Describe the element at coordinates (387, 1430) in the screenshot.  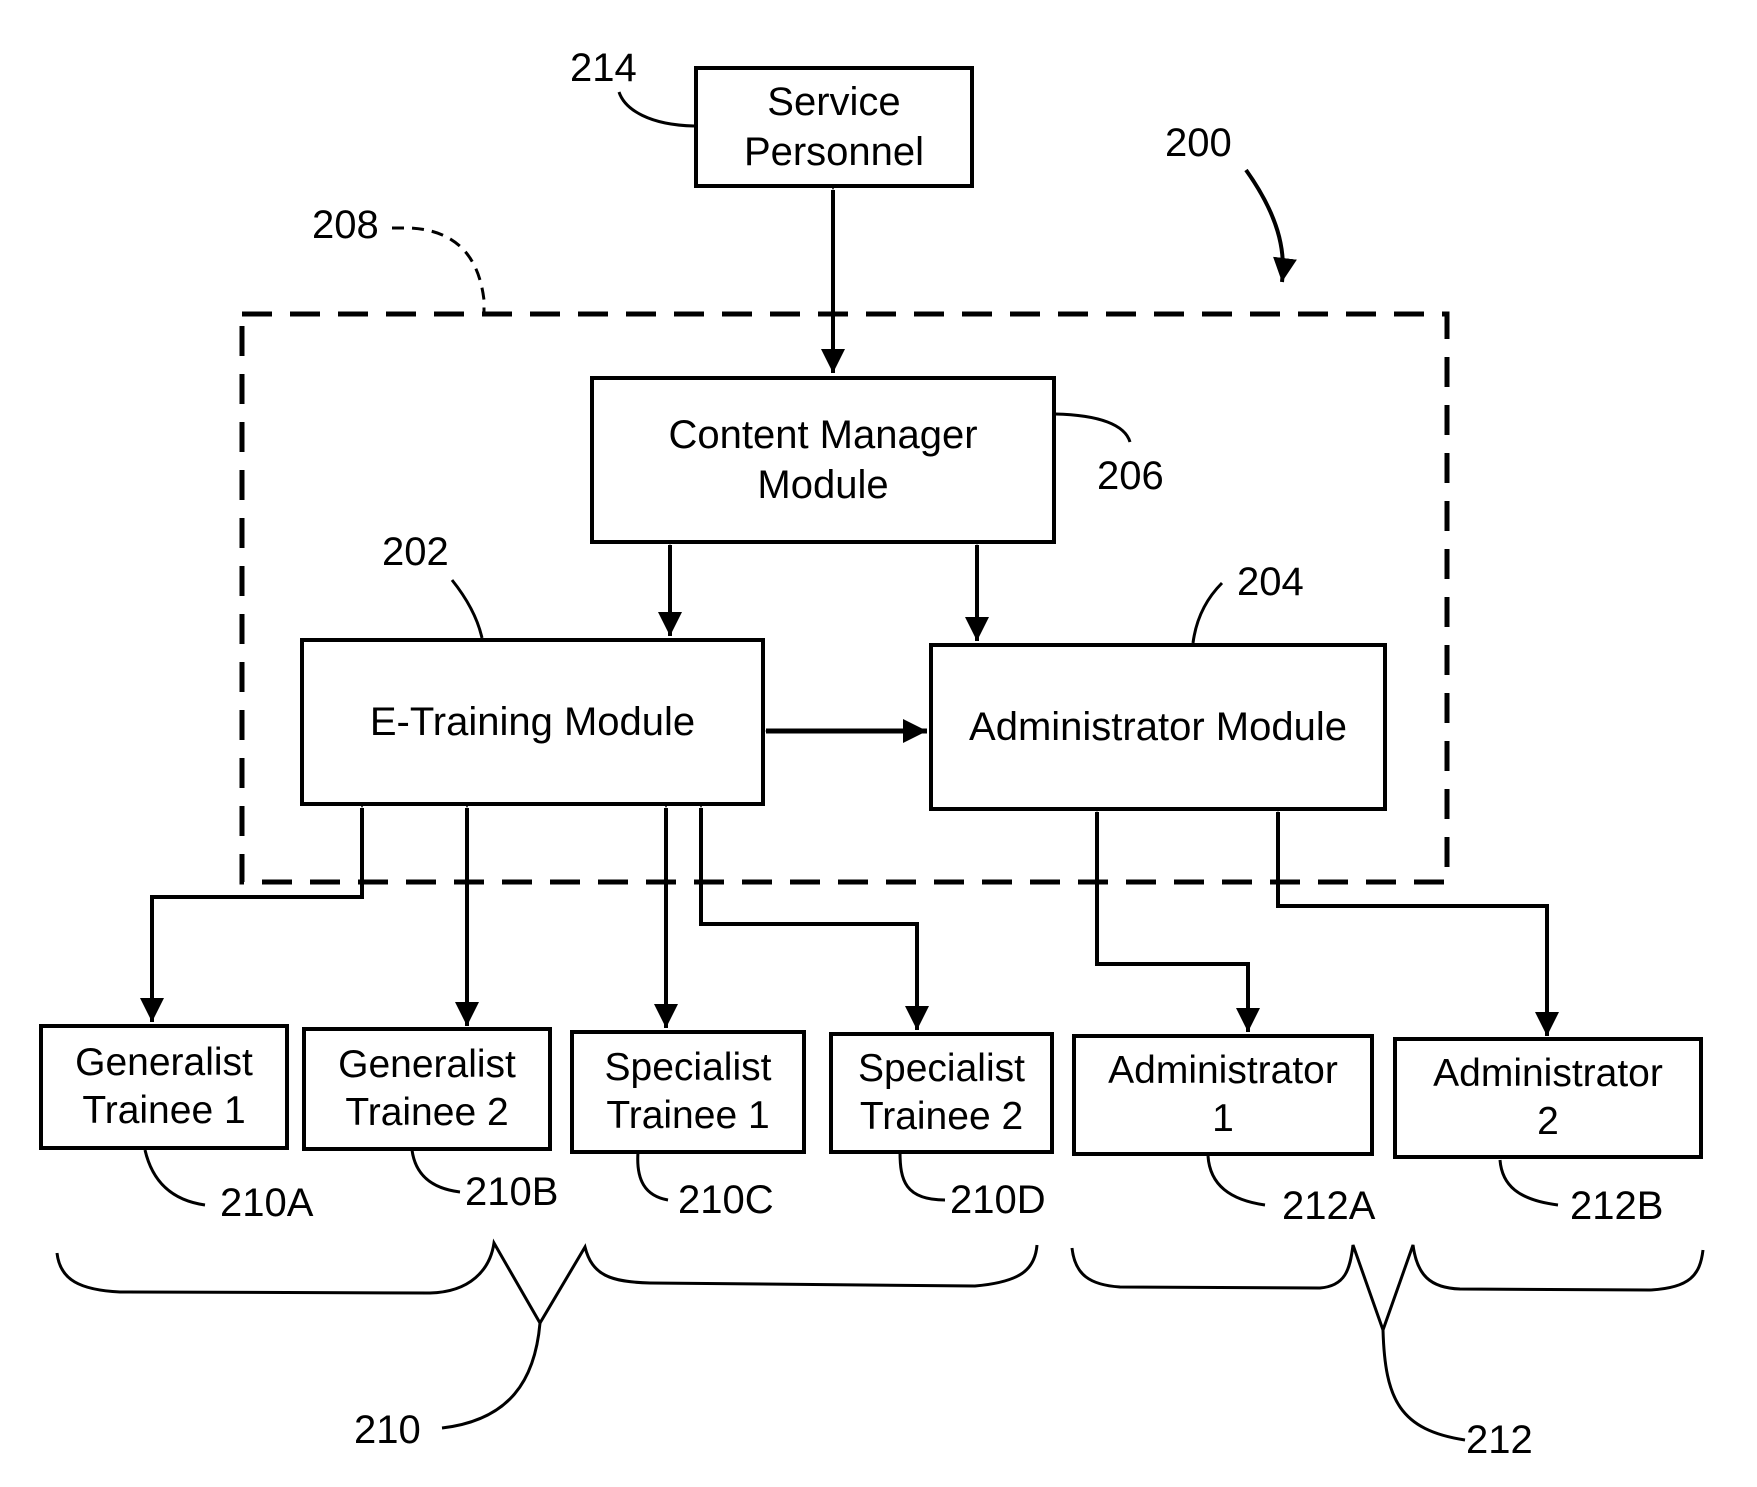
I see `ref-210: 210` at that location.